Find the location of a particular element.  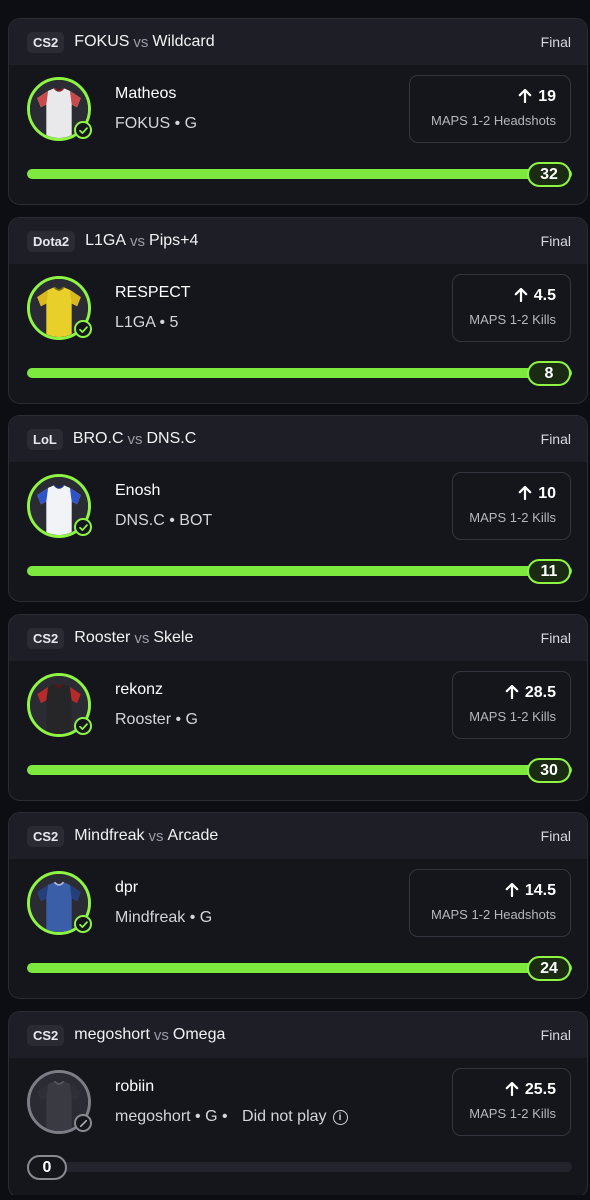

player-team-position: FOKUS • G is located at coordinates (156, 123).